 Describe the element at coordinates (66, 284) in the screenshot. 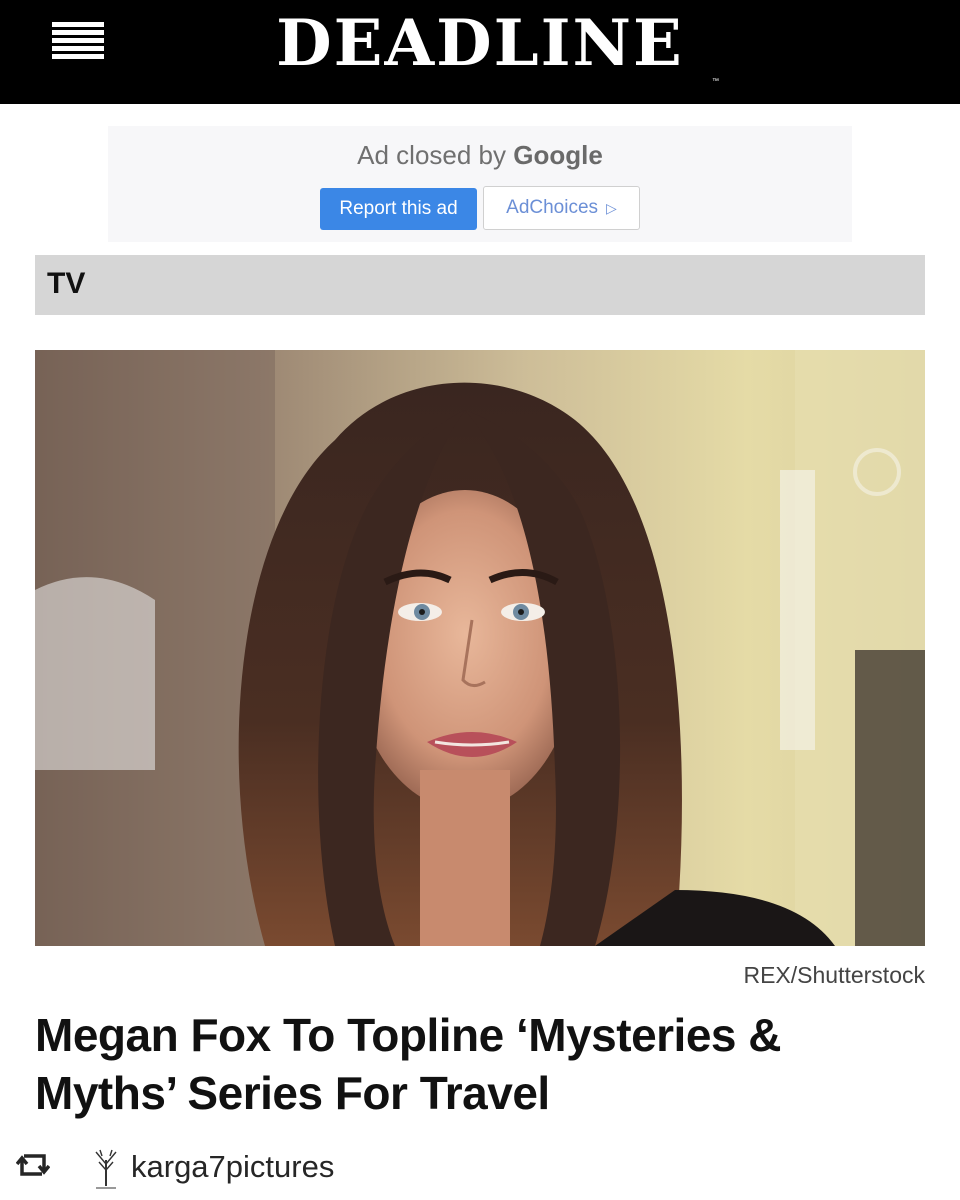

I see `section-label: TV` at that location.